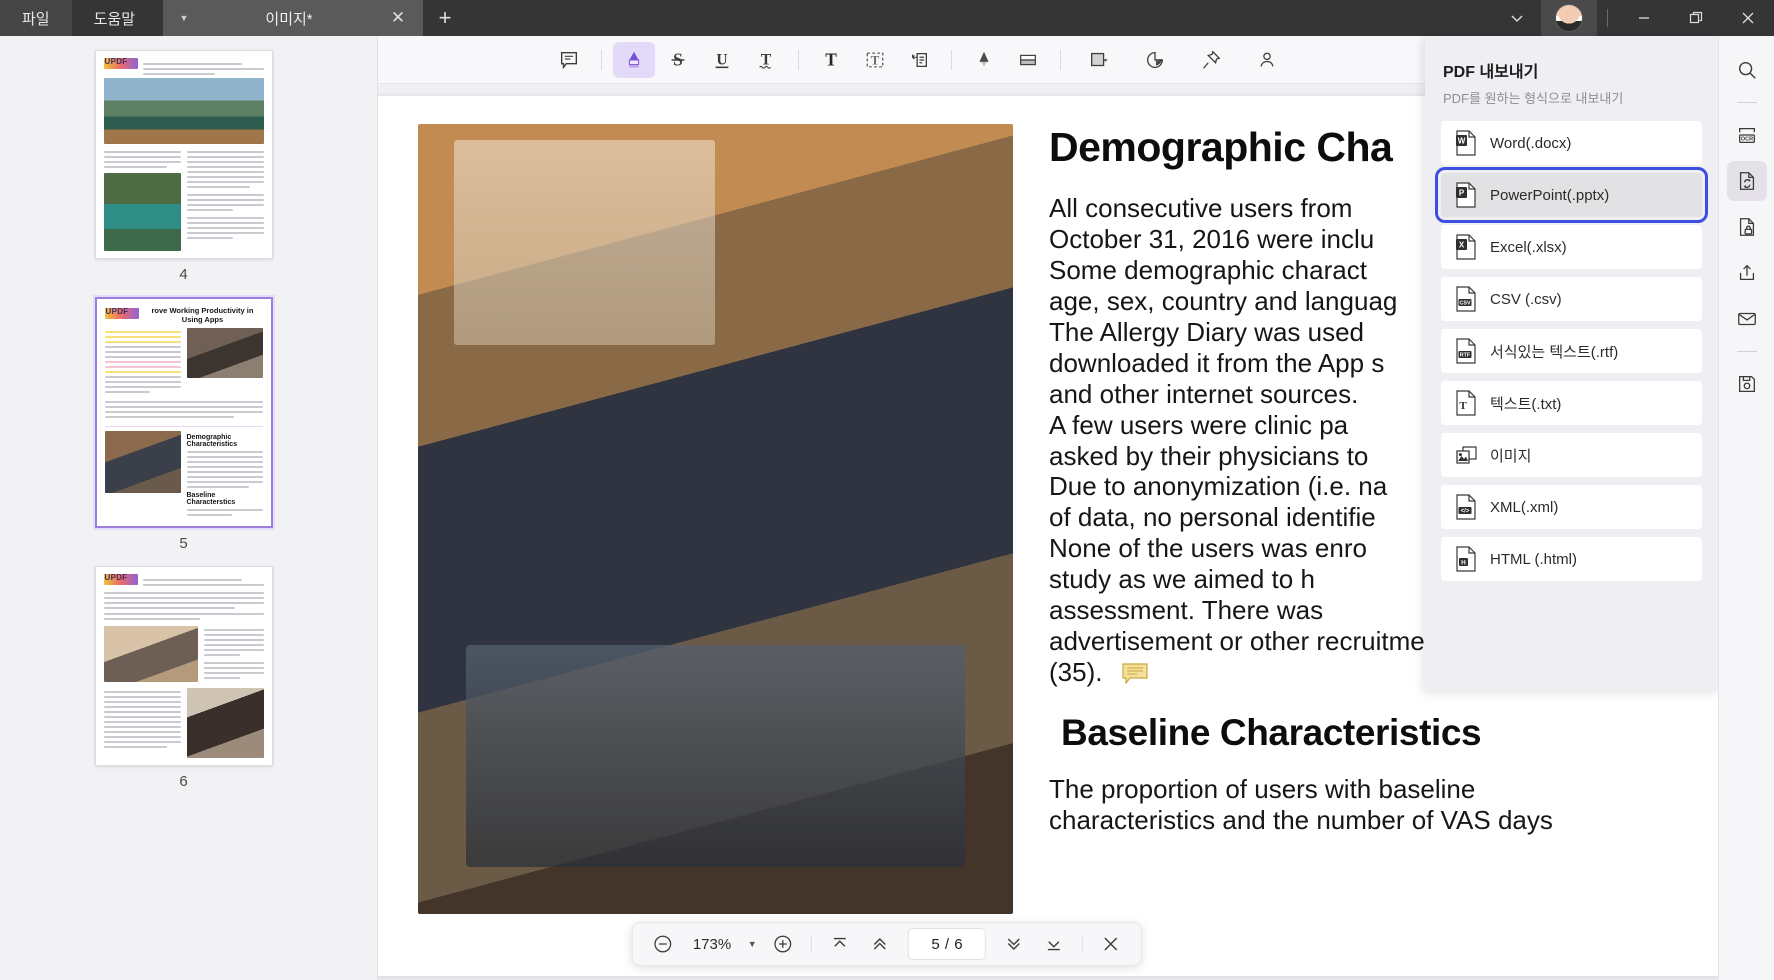  What do you see at coordinates (114, 18) in the screenshot?
I see `menu-help: 도움말` at bounding box center [114, 18].